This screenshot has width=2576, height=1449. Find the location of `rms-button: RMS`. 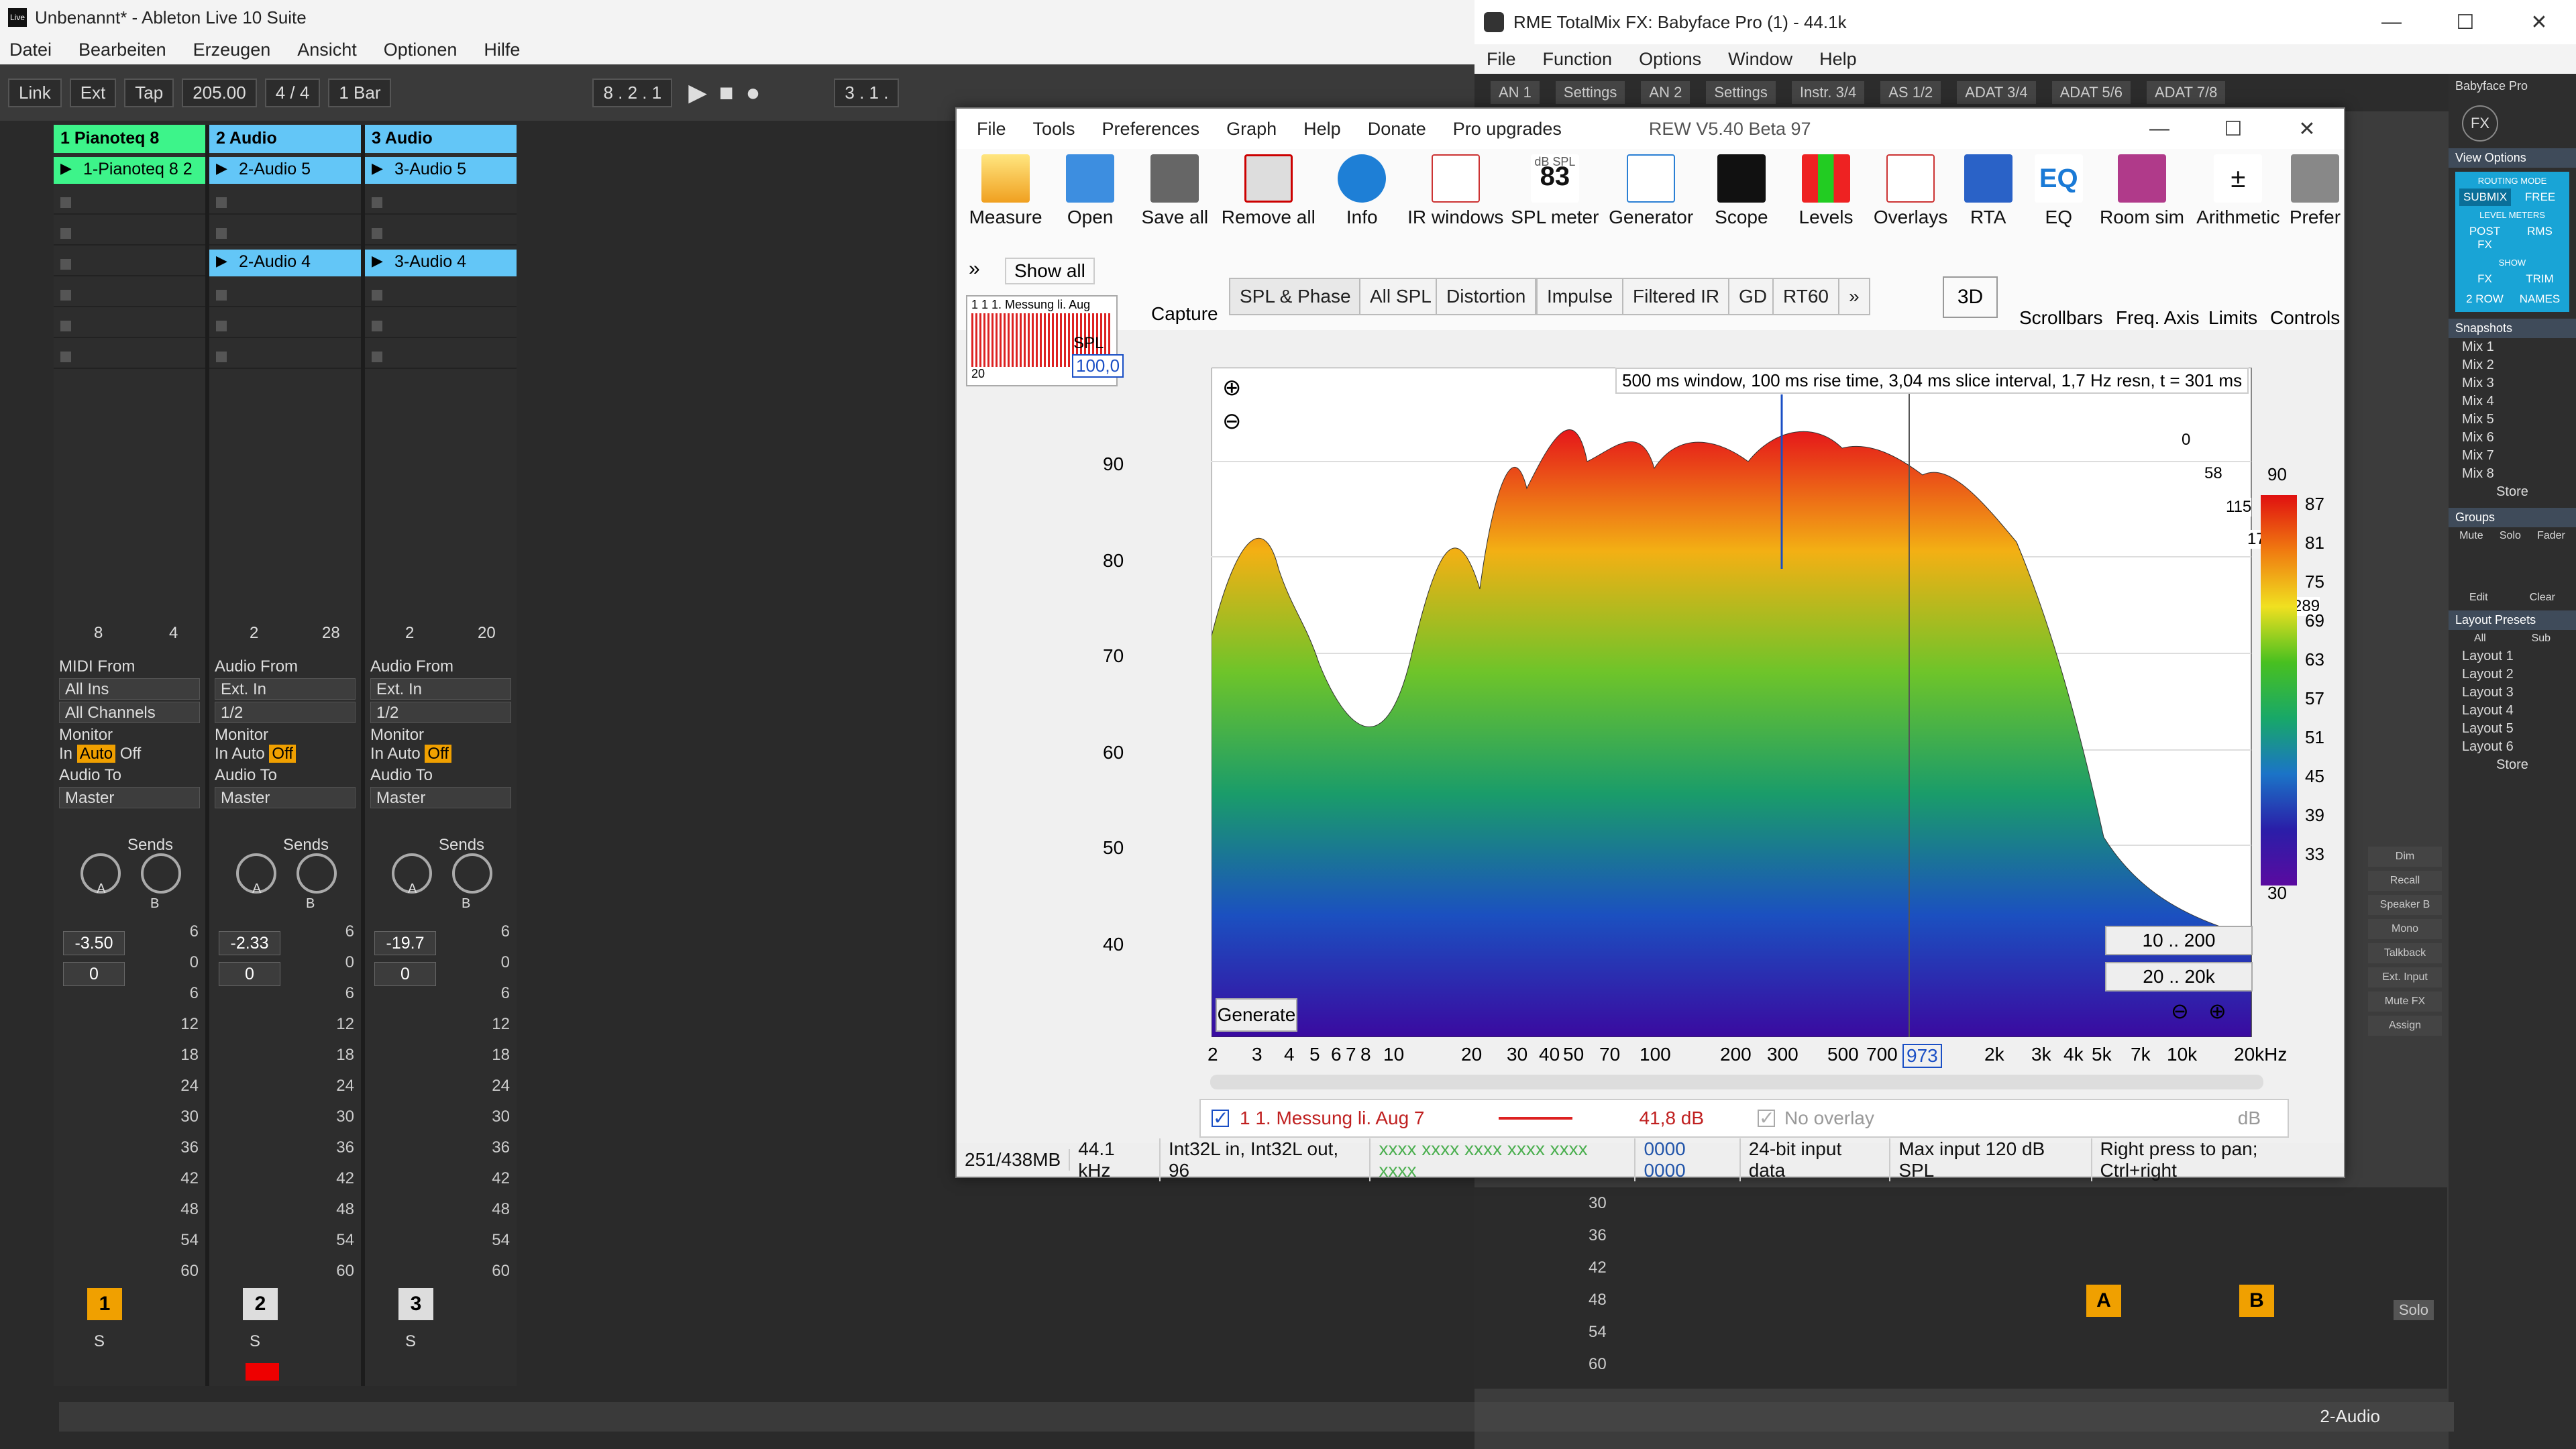

rms-button: RMS is located at coordinates (2539, 238).